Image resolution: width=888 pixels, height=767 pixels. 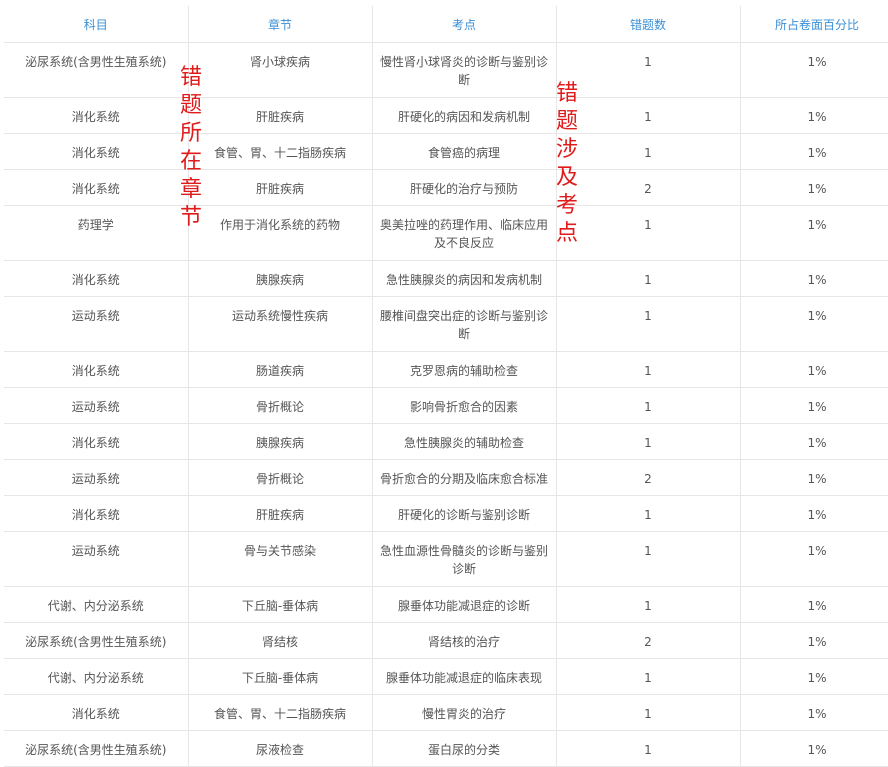 I want to click on table-row: 运动系统 运动系统慢性疾病 腰椎间盘突出症的诊断与鉴别诊断 1 1%, so click(x=446, y=324).